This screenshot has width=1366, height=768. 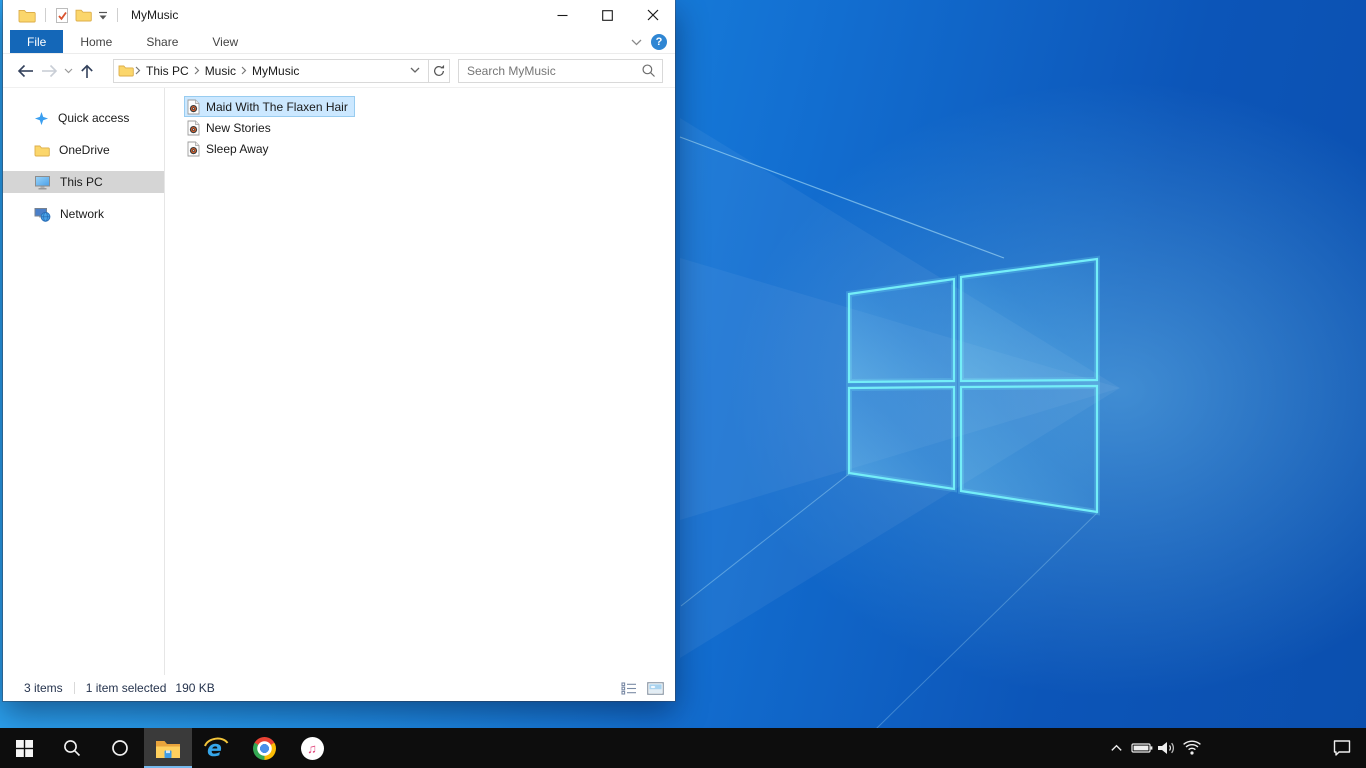 I want to click on sidebar-item-network: Network, so click(x=83, y=214).